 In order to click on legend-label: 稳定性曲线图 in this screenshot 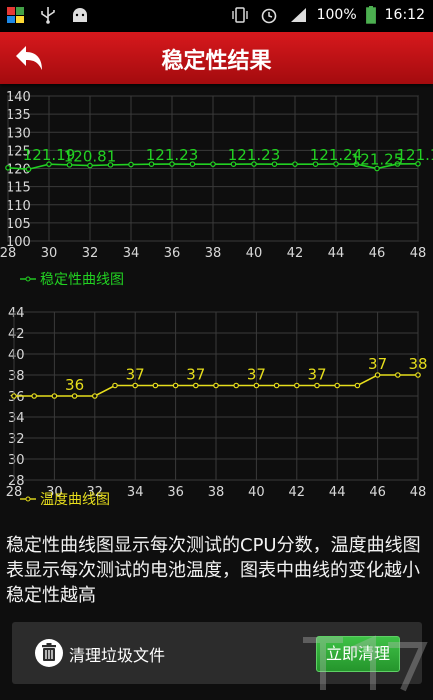, I will do `click(82, 280)`.